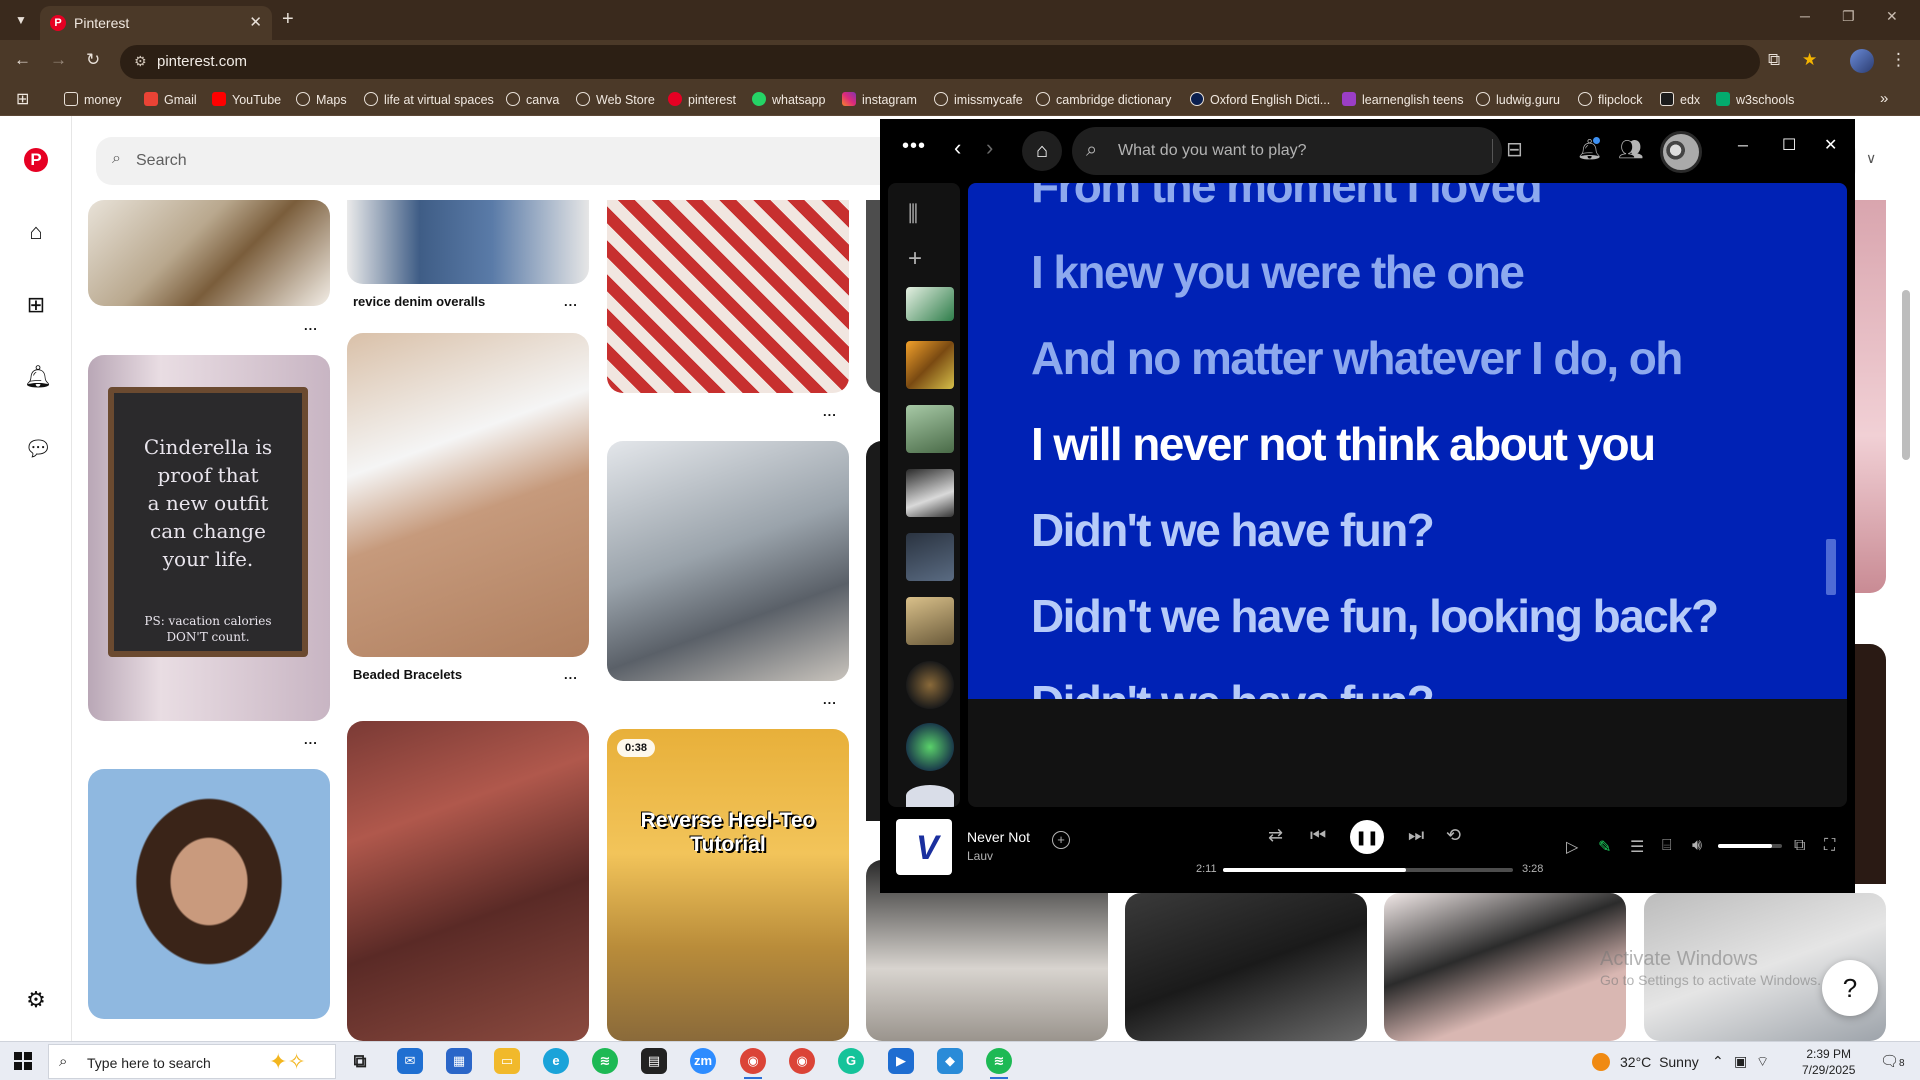 The width and height of the screenshot is (1920, 1080). I want to click on forward-chevron-icon: ›, so click(989, 148).